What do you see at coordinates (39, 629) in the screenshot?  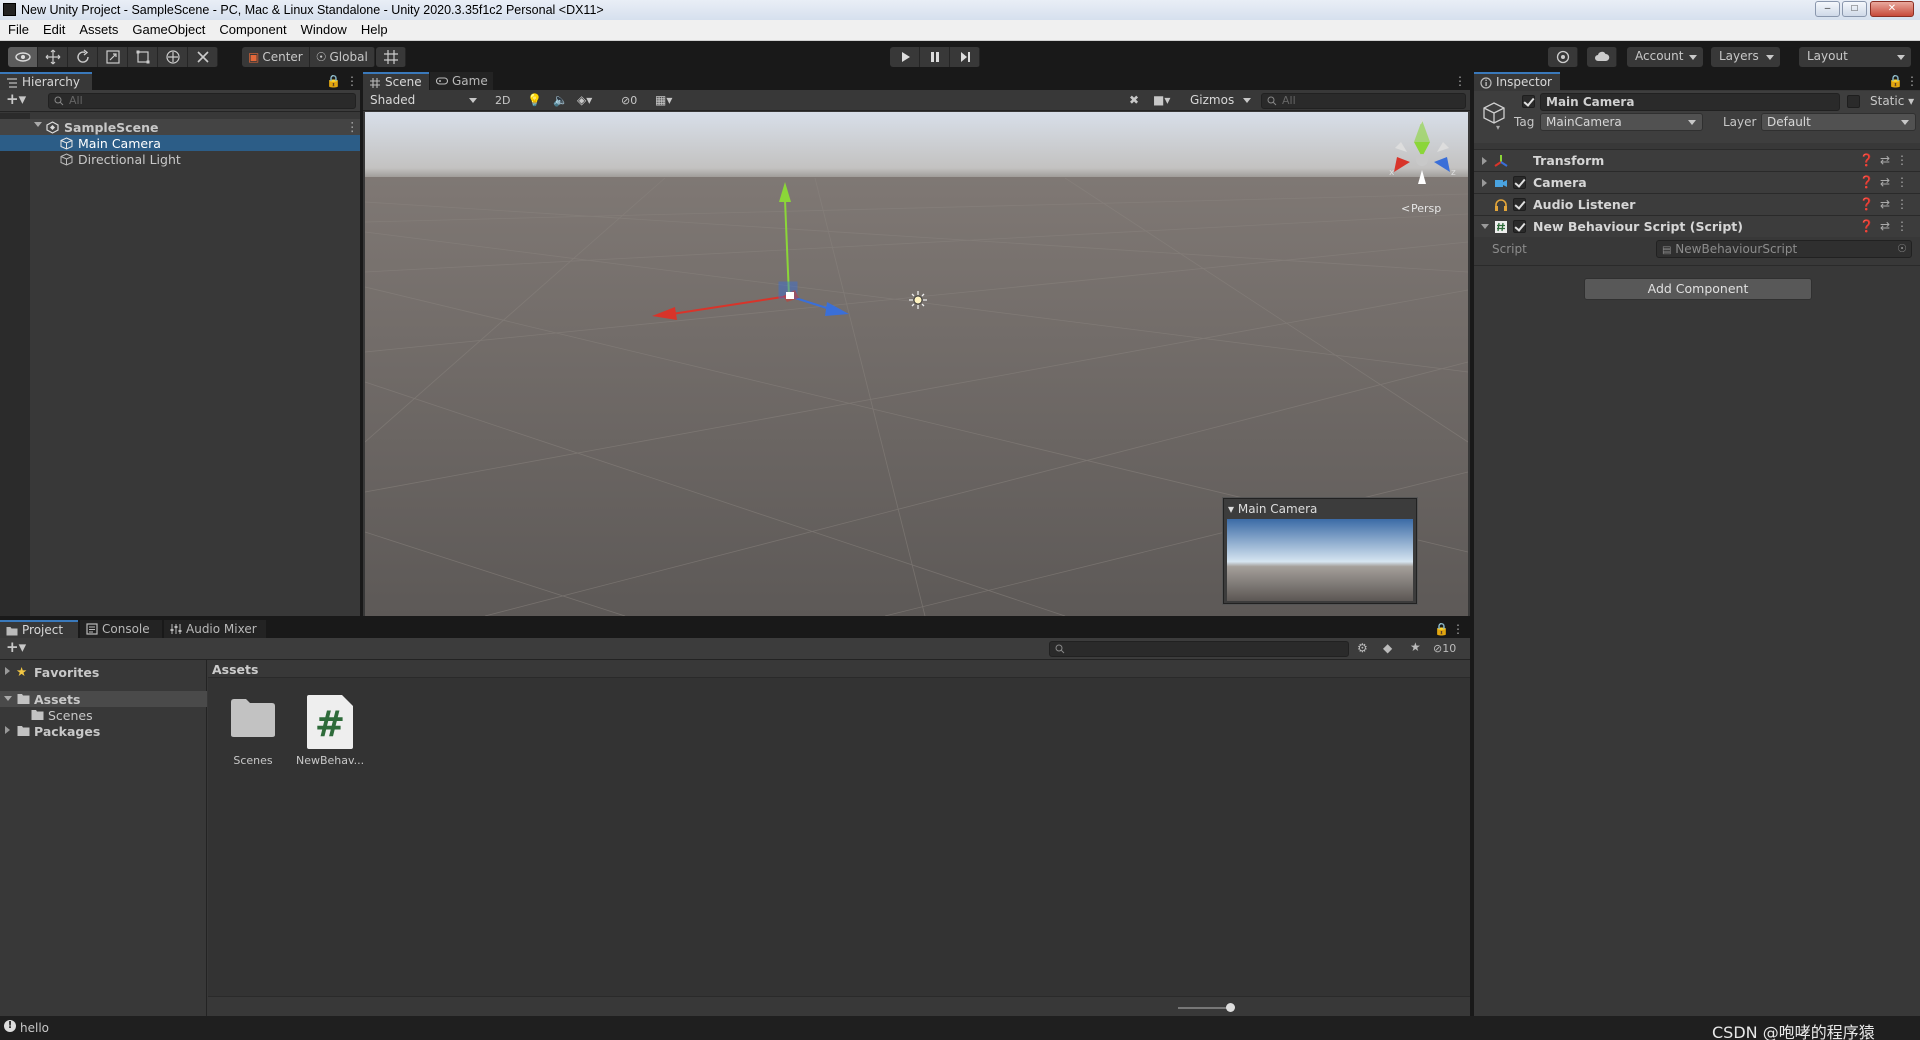 I see `tab-project: Project` at bounding box center [39, 629].